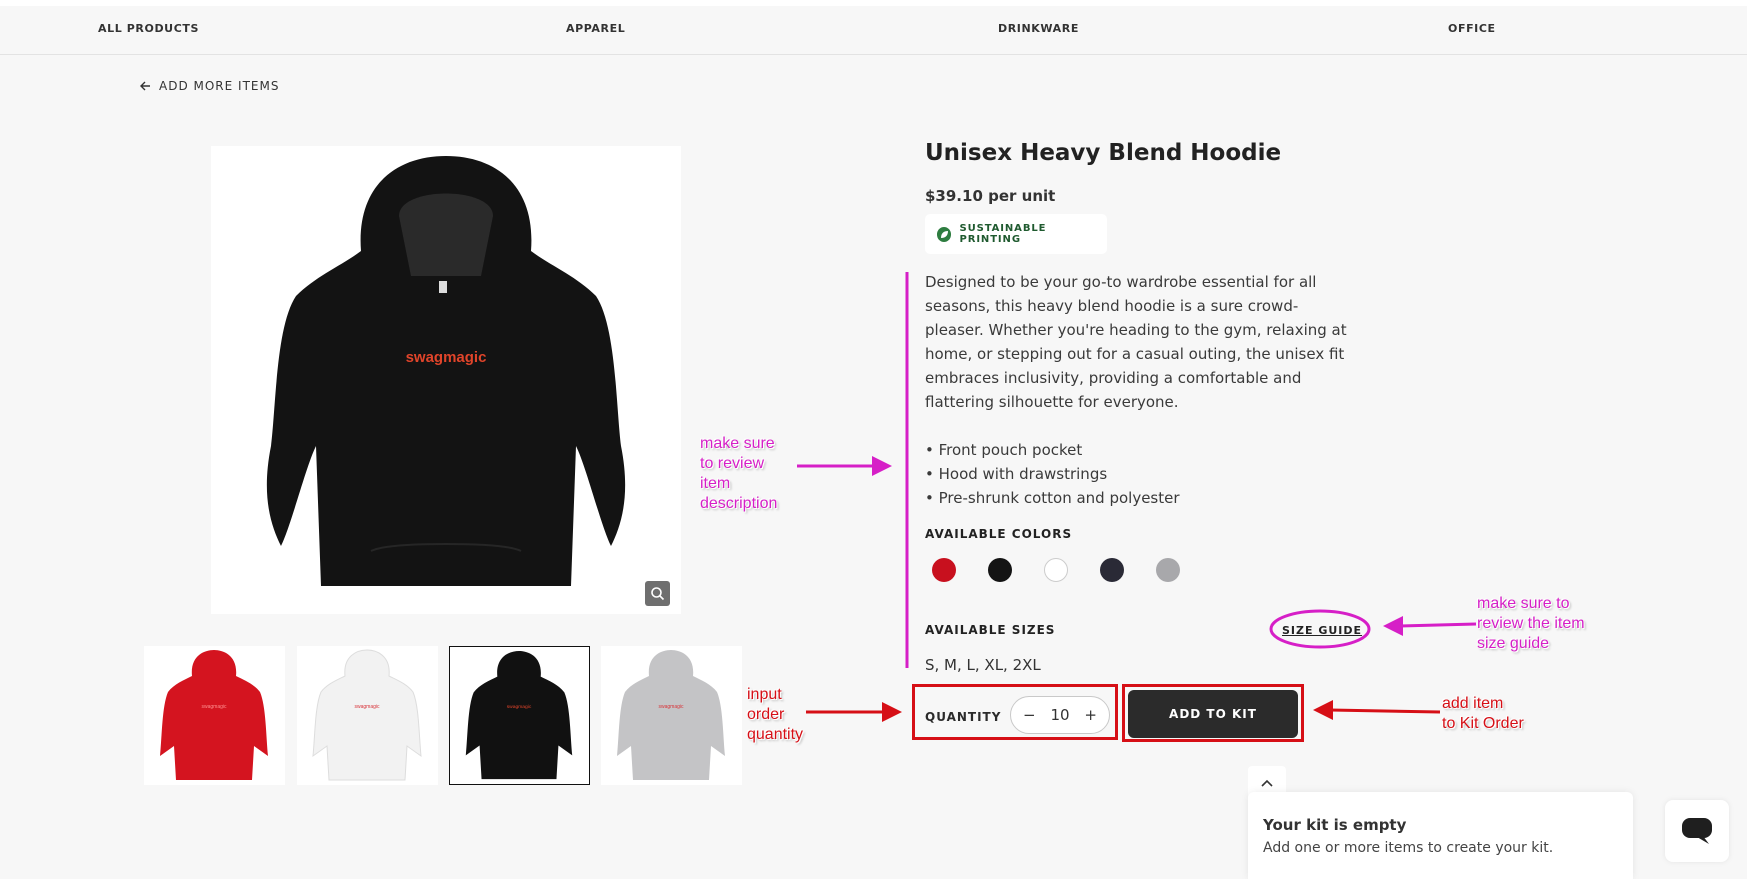  What do you see at coordinates (1038, 28) in the screenshot?
I see `nav-drinkware: DRINKWARE` at bounding box center [1038, 28].